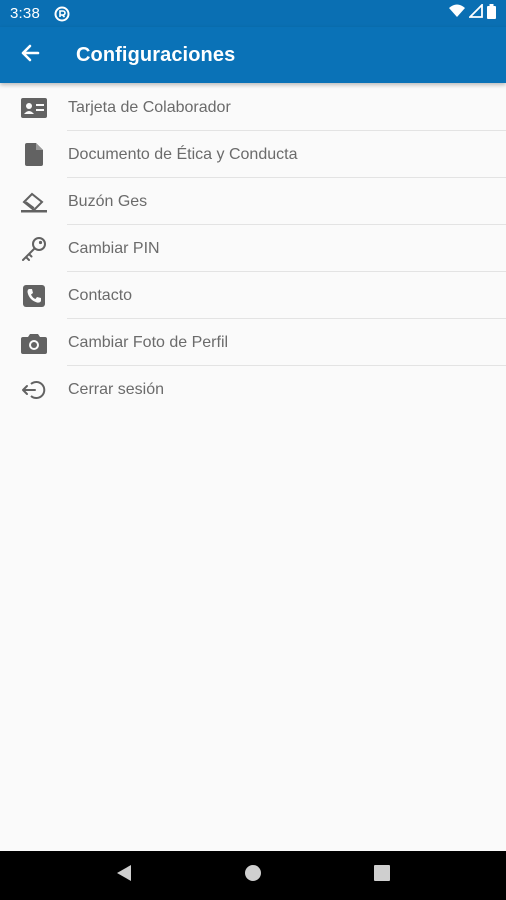 Image resolution: width=506 pixels, height=900 pixels. What do you see at coordinates (114, 248) in the screenshot?
I see `menu-item-label: Cambiar PIN` at bounding box center [114, 248].